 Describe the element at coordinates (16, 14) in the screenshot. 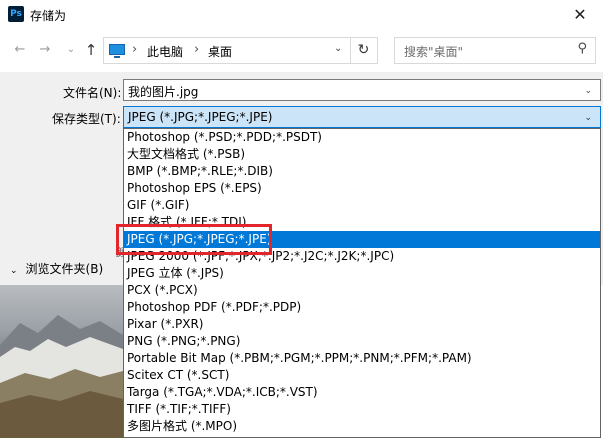

I see `photoshop-app-icon: Ps` at that location.